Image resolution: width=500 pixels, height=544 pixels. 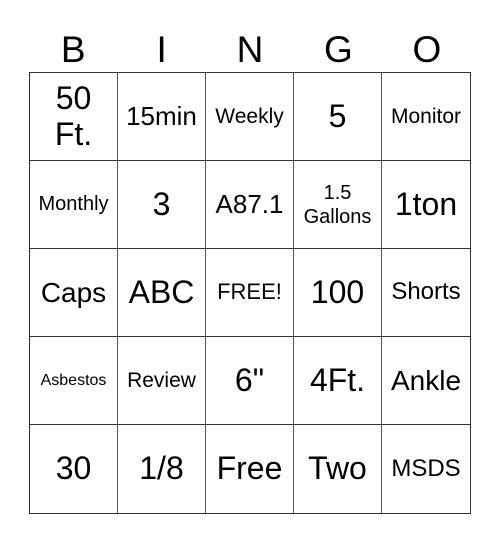 I want to click on bingo-cell: 1ton, so click(x=426, y=205).